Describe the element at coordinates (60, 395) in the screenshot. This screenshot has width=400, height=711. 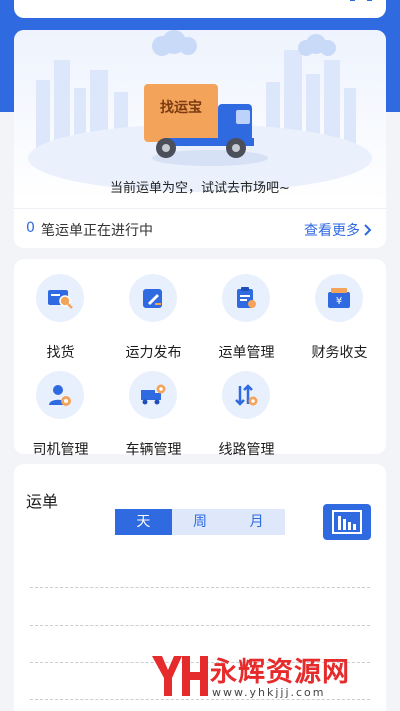
I see `driver-manage-icon` at that location.